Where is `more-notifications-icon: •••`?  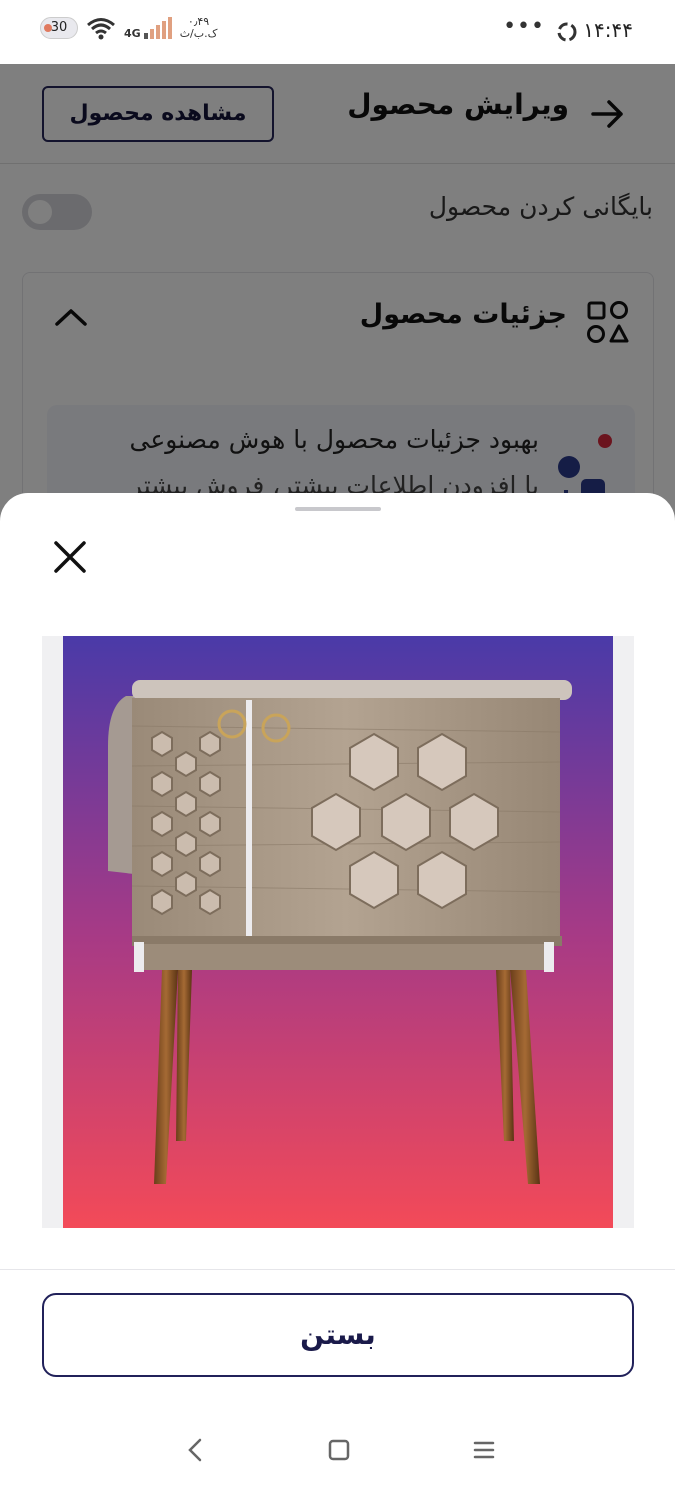
more-notifications-icon: ••• is located at coordinates (524, 26).